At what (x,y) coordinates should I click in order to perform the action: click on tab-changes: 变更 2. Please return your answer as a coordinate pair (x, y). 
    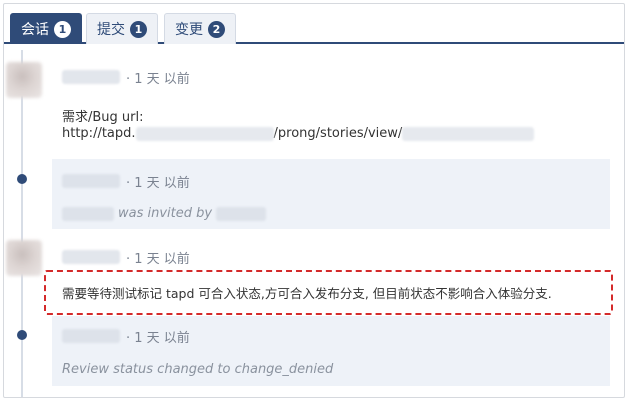
    Looking at the image, I should click on (200, 28).